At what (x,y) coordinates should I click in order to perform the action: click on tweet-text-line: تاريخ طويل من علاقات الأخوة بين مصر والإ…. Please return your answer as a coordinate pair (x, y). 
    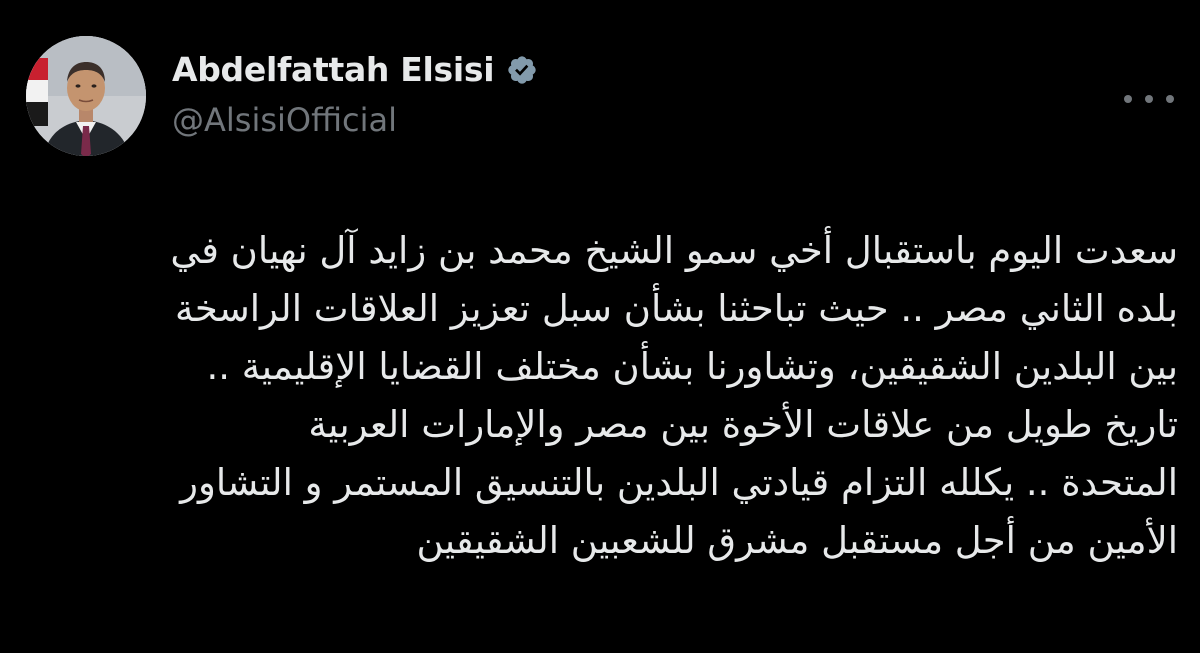
    Looking at the image, I should click on (743, 424).